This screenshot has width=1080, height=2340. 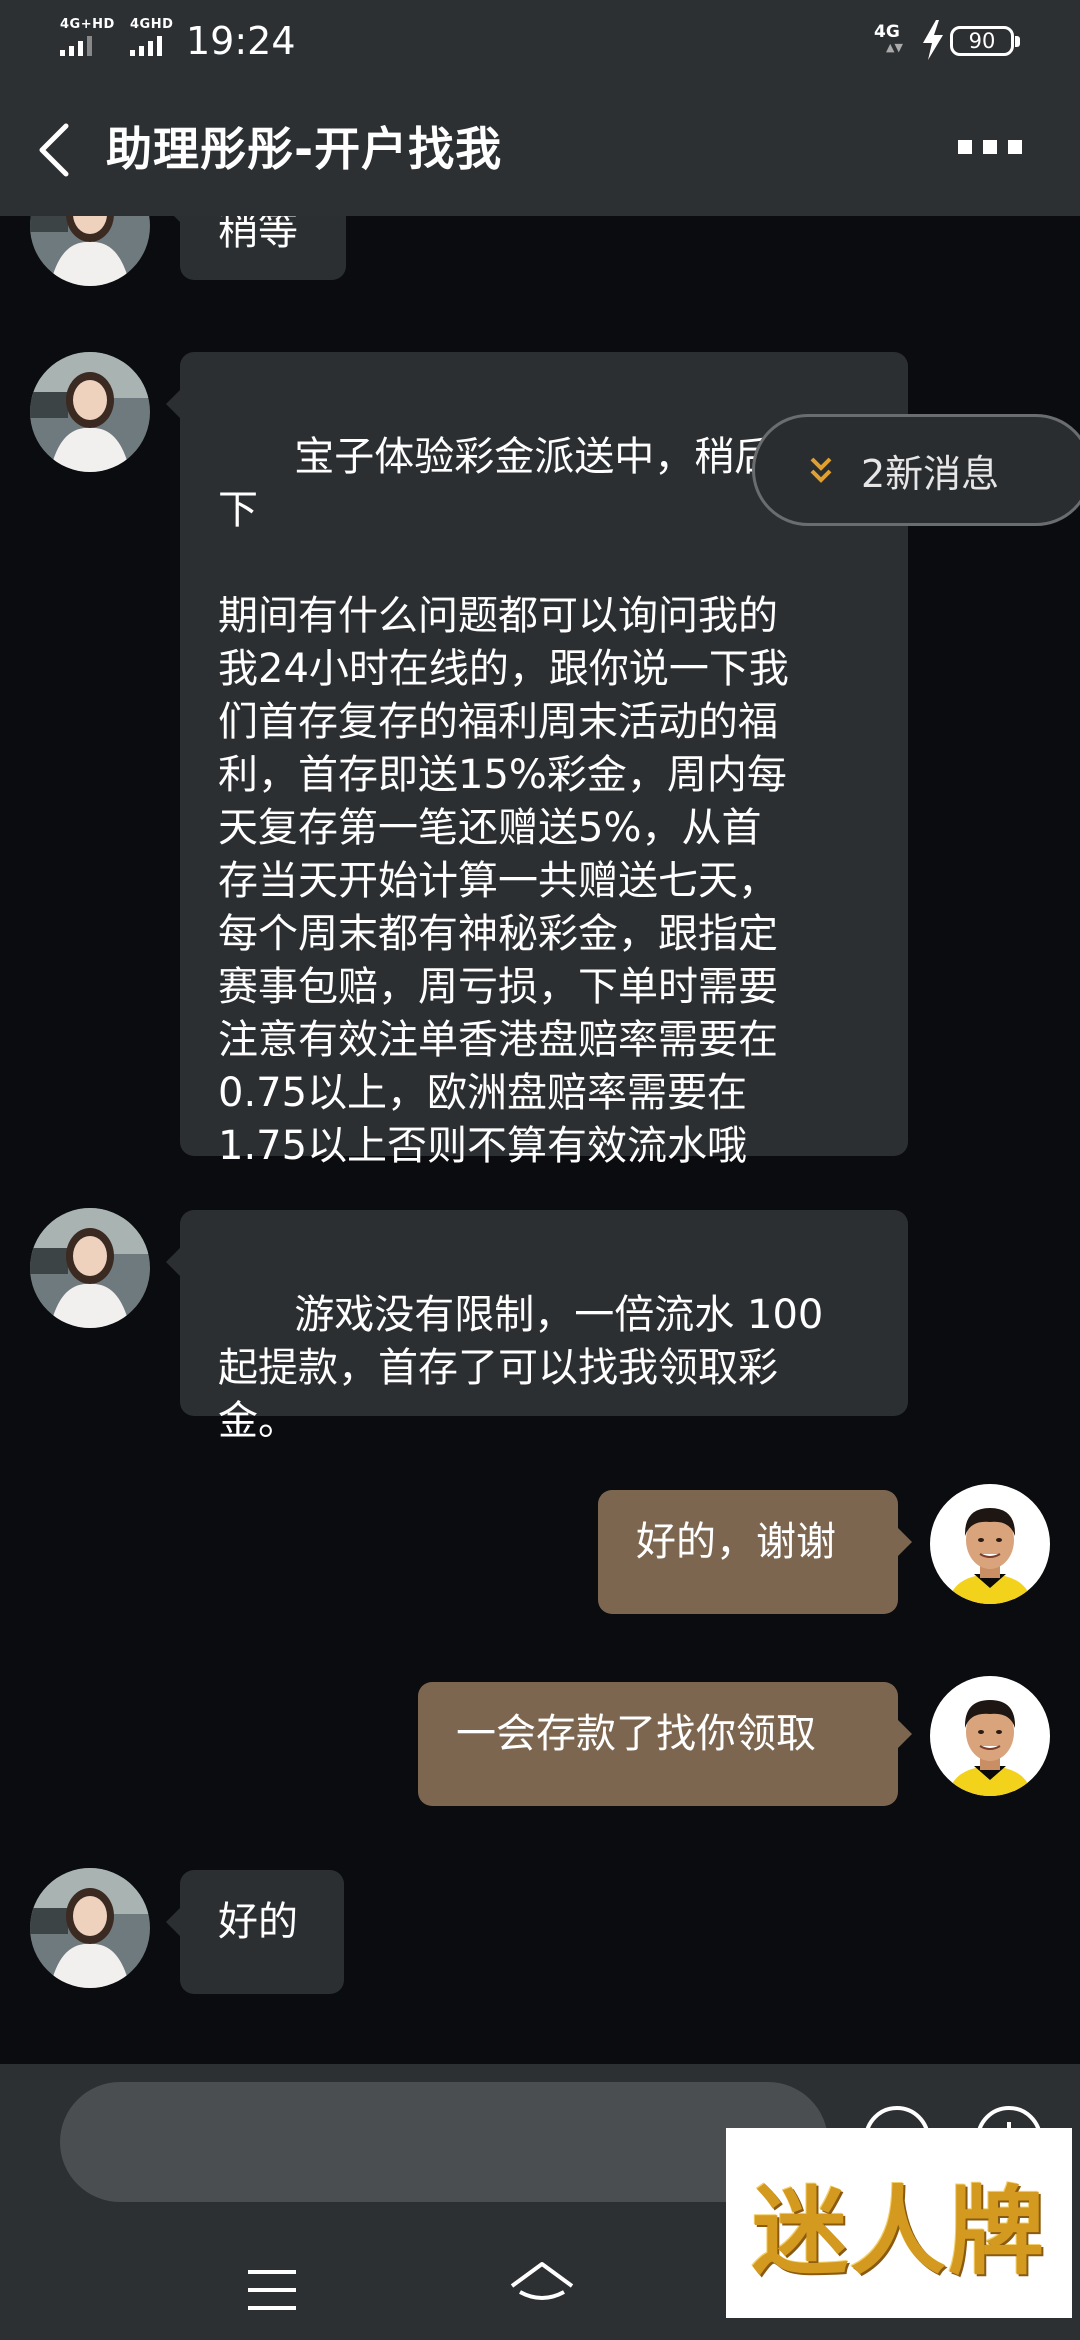 What do you see at coordinates (930, 473) in the screenshot?
I see `new-messages-label: 2新消息` at bounding box center [930, 473].